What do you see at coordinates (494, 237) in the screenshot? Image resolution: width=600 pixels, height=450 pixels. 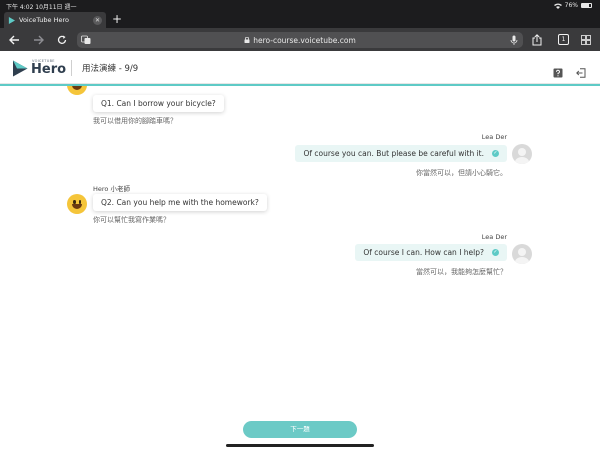 I see `speaker-name-3: Lea Der` at bounding box center [494, 237].